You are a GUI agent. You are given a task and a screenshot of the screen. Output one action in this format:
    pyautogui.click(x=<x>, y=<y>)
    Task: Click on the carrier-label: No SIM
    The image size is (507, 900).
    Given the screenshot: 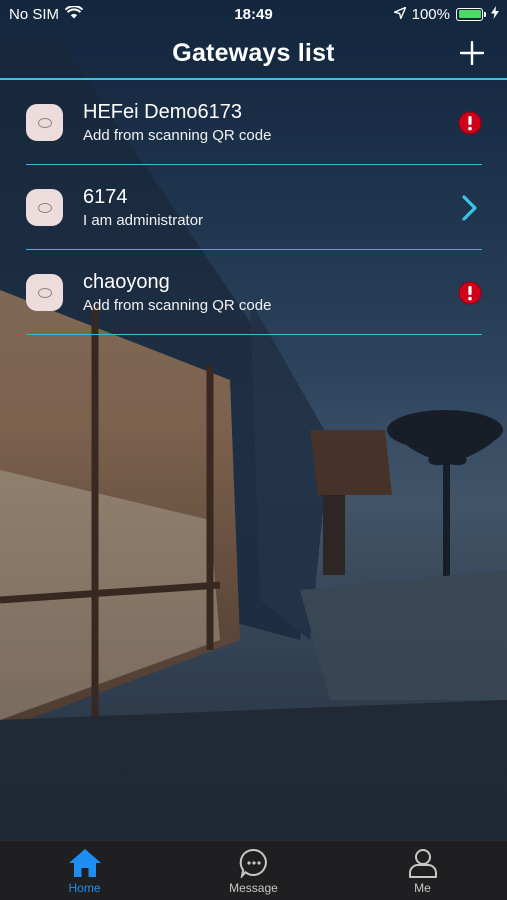 What is the action you would take?
    pyautogui.click(x=34, y=14)
    